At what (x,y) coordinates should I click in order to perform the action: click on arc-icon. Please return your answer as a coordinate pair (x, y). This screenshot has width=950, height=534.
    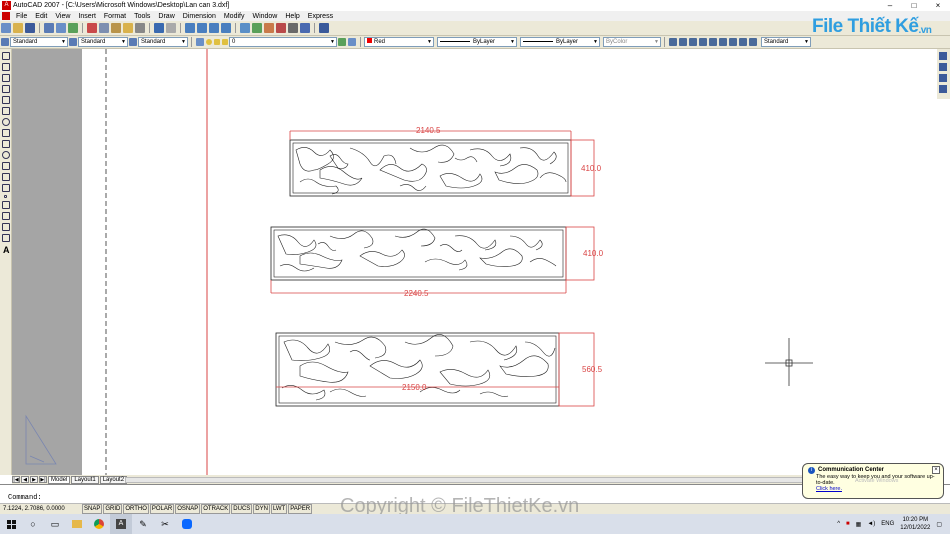
    Looking at the image, I should click on (6, 111).